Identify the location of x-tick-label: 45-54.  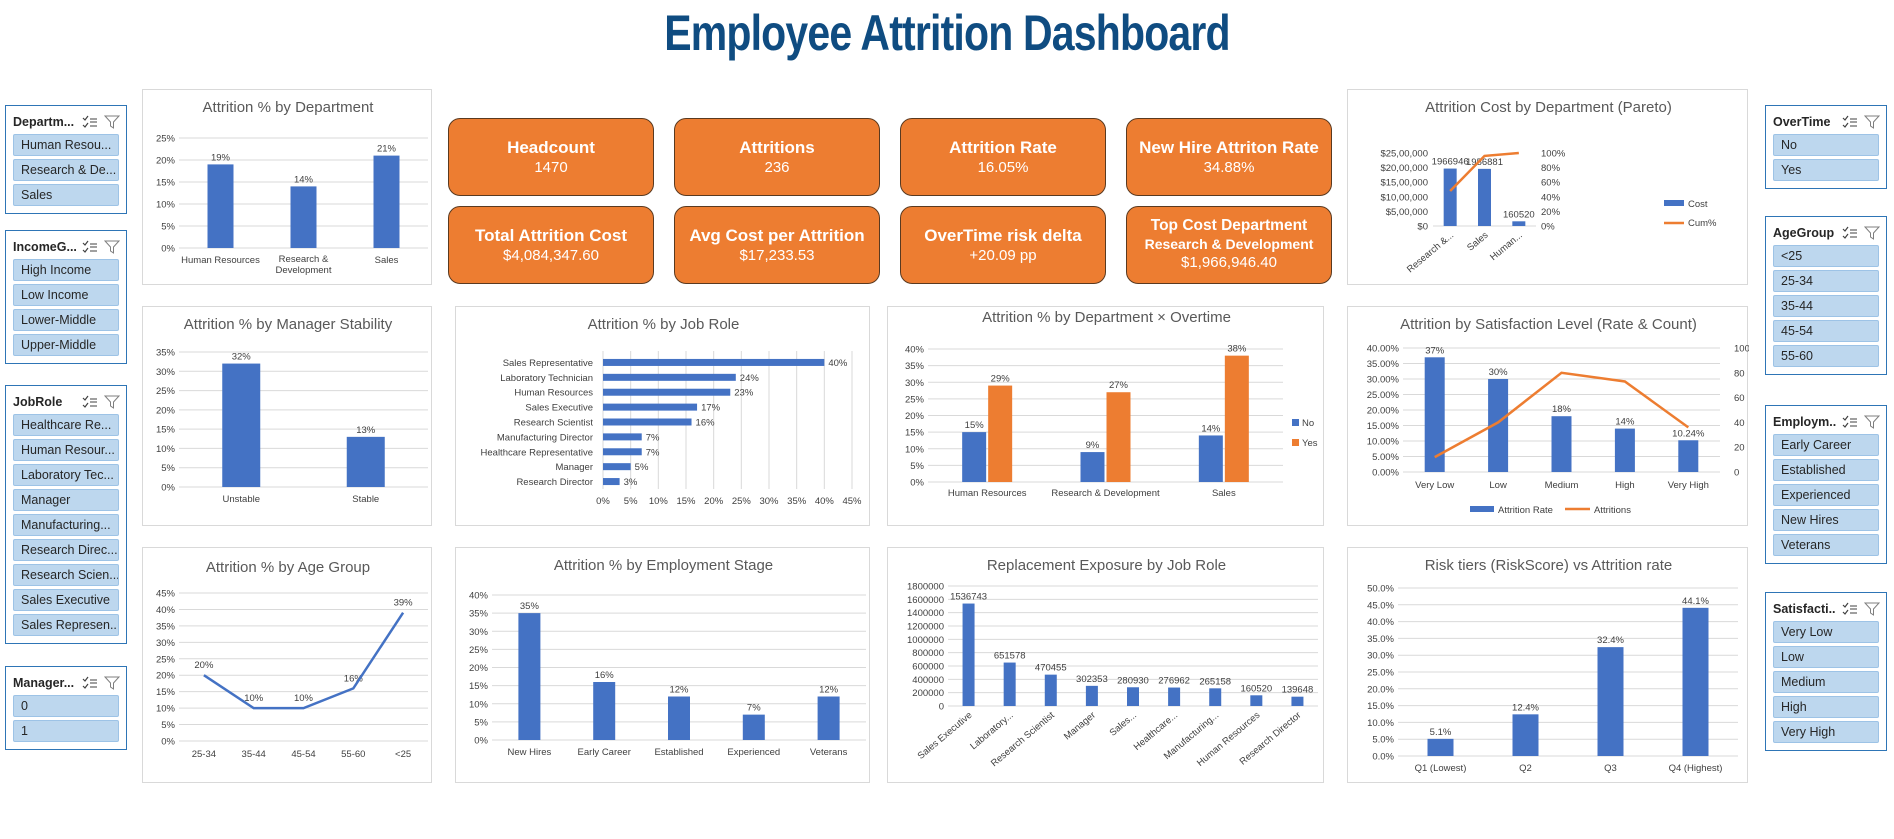
(303, 754).